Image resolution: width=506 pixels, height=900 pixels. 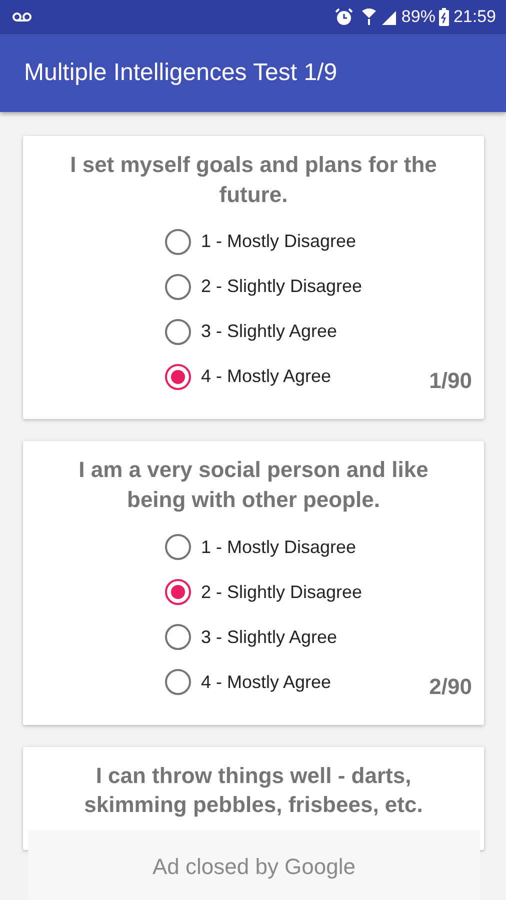 What do you see at coordinates (389, 17) in the screenshot?
I see `signal-icon` at bounding box center [389, 17].